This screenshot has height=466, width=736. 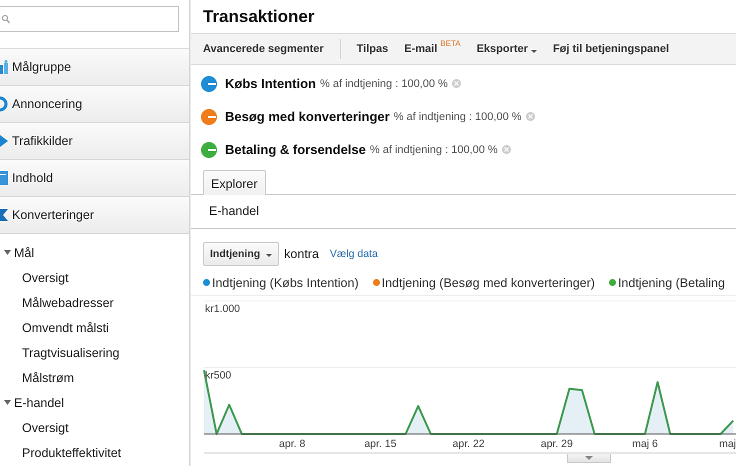 I want to click on tree-item: Målwebadresser, so click(x=94, y=302).